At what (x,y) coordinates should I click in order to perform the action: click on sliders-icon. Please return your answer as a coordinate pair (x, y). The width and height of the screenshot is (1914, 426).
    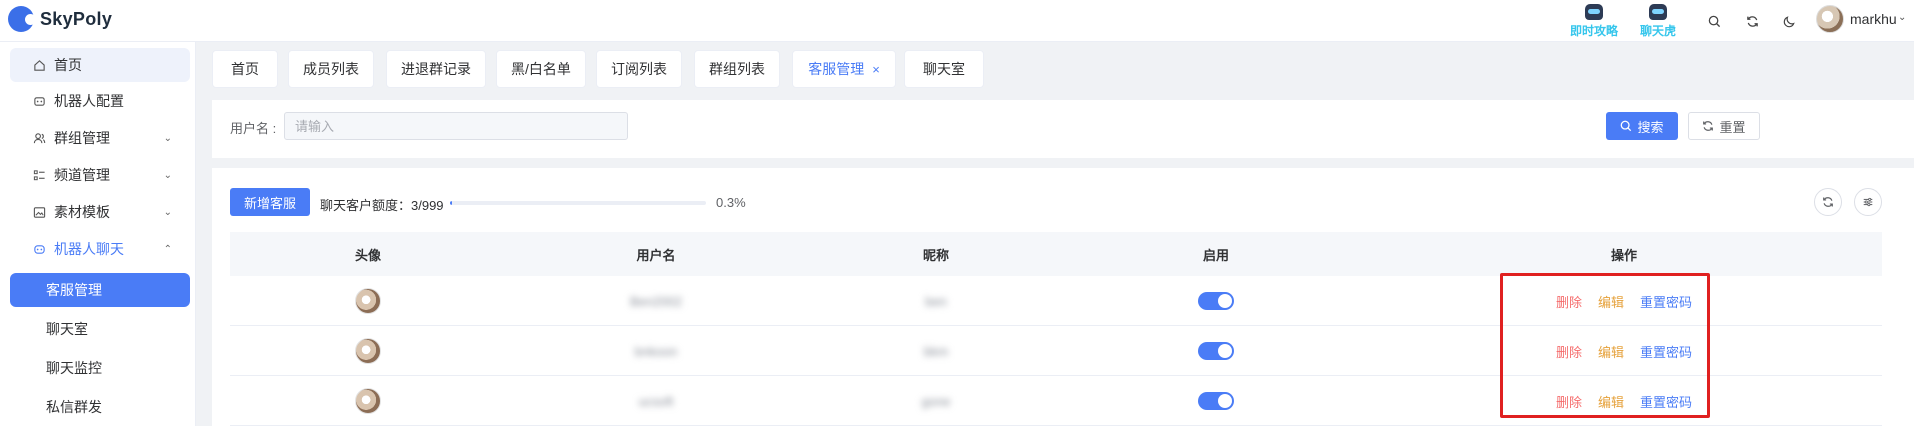
    Looking at the image, I should click on (1868, 202).